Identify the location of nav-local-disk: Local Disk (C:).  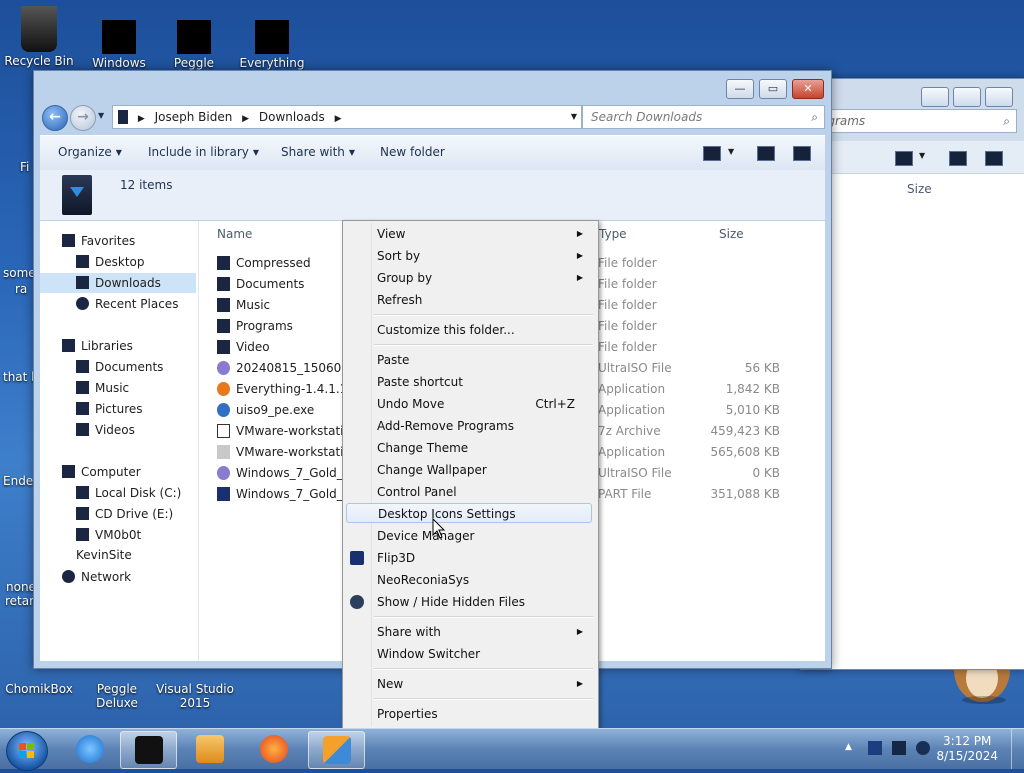
(128, 493).